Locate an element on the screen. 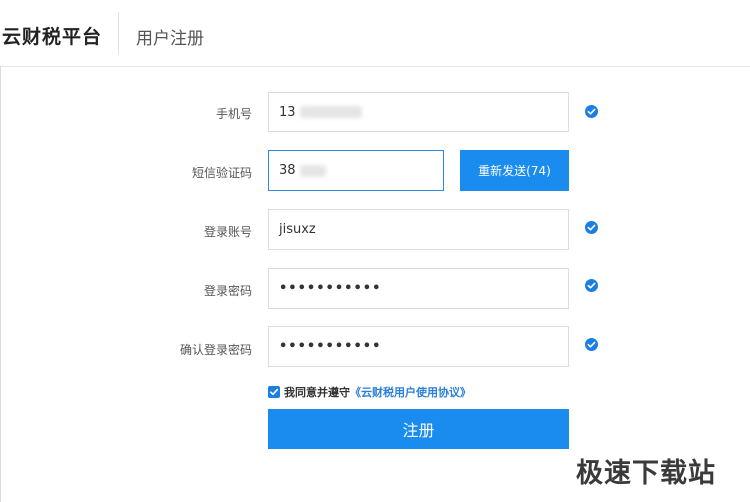 This screenshot has width=750, height=502. site-watermark: 极速下载站 is located at coordinates (646, 473).